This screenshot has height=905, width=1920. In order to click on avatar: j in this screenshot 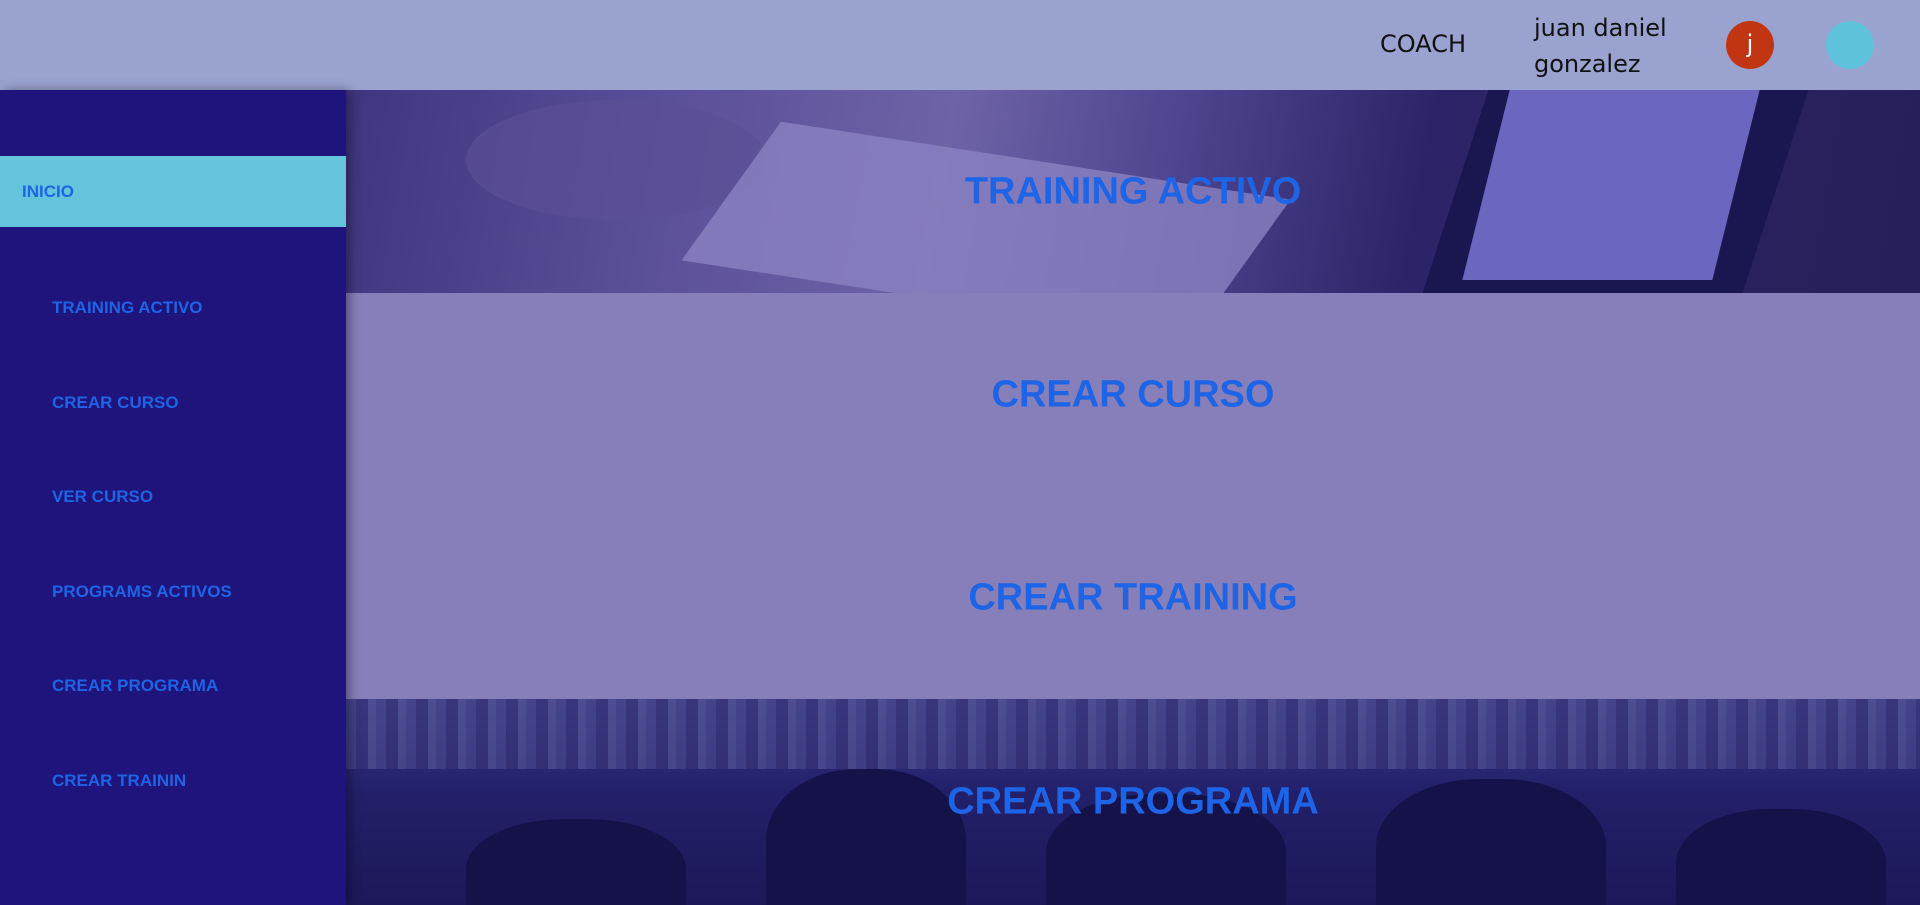, I will do `click(1750, 45)`.